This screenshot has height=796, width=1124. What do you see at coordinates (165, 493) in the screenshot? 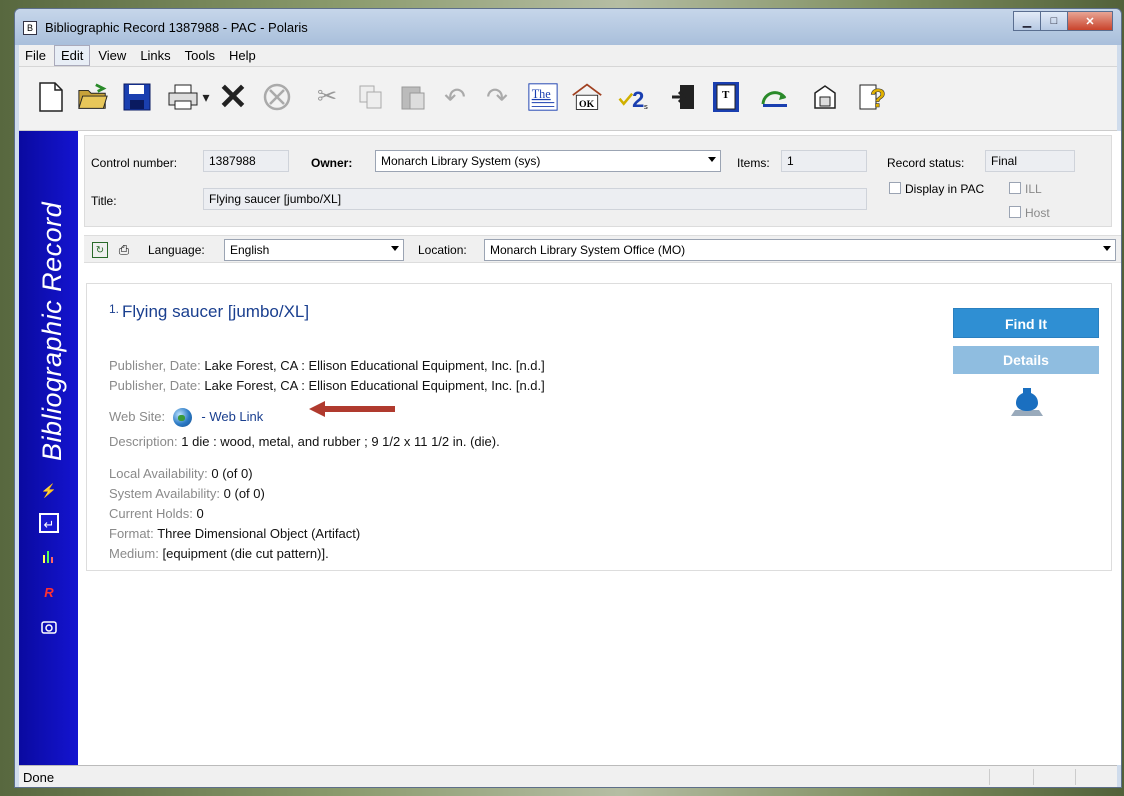
I see `system-availability-key: System Availability:` at bounding box center [165, 493].